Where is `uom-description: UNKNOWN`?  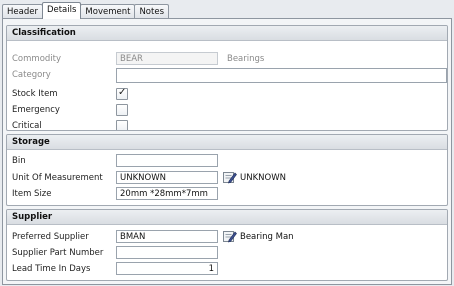 uom-description: UNKNOWN is located at coordinates (263, 178).